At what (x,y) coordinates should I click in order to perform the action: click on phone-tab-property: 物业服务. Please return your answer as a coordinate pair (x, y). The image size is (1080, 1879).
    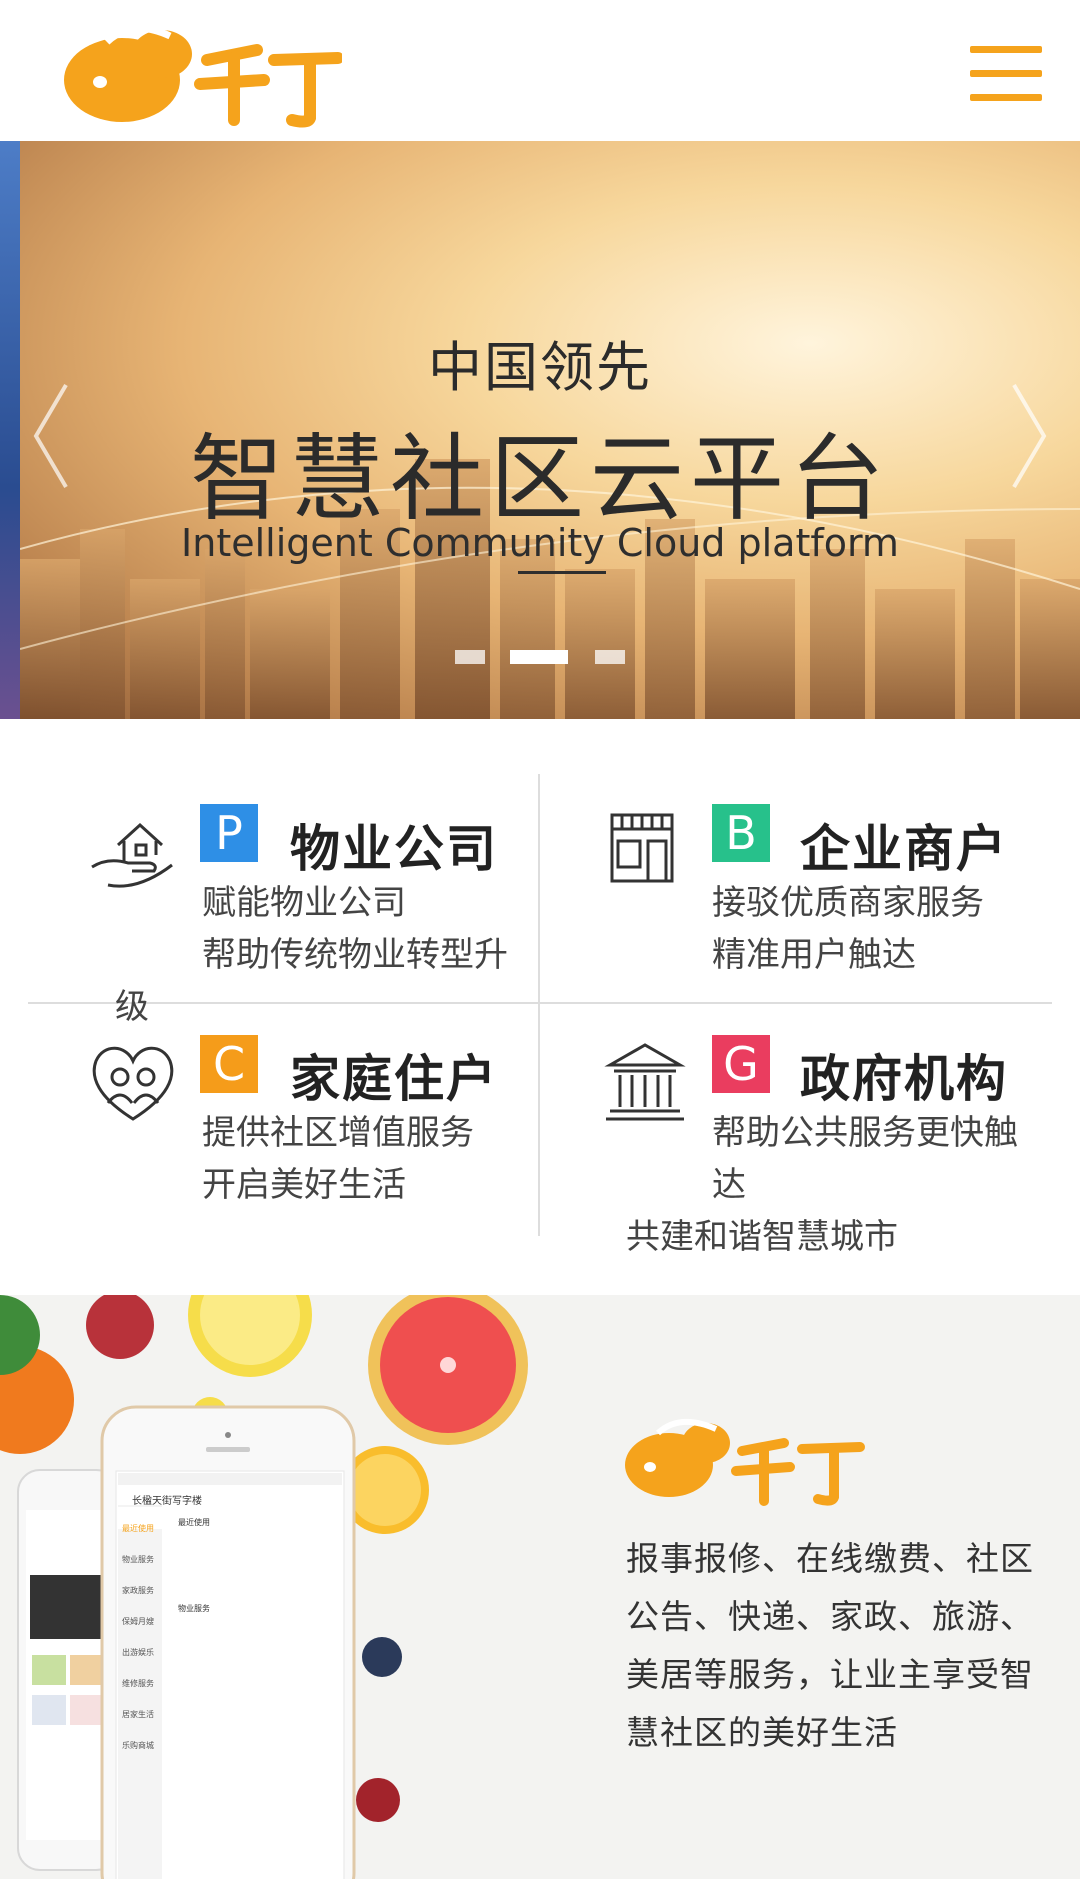
    Looking at the image, I should click on (144, 1559).